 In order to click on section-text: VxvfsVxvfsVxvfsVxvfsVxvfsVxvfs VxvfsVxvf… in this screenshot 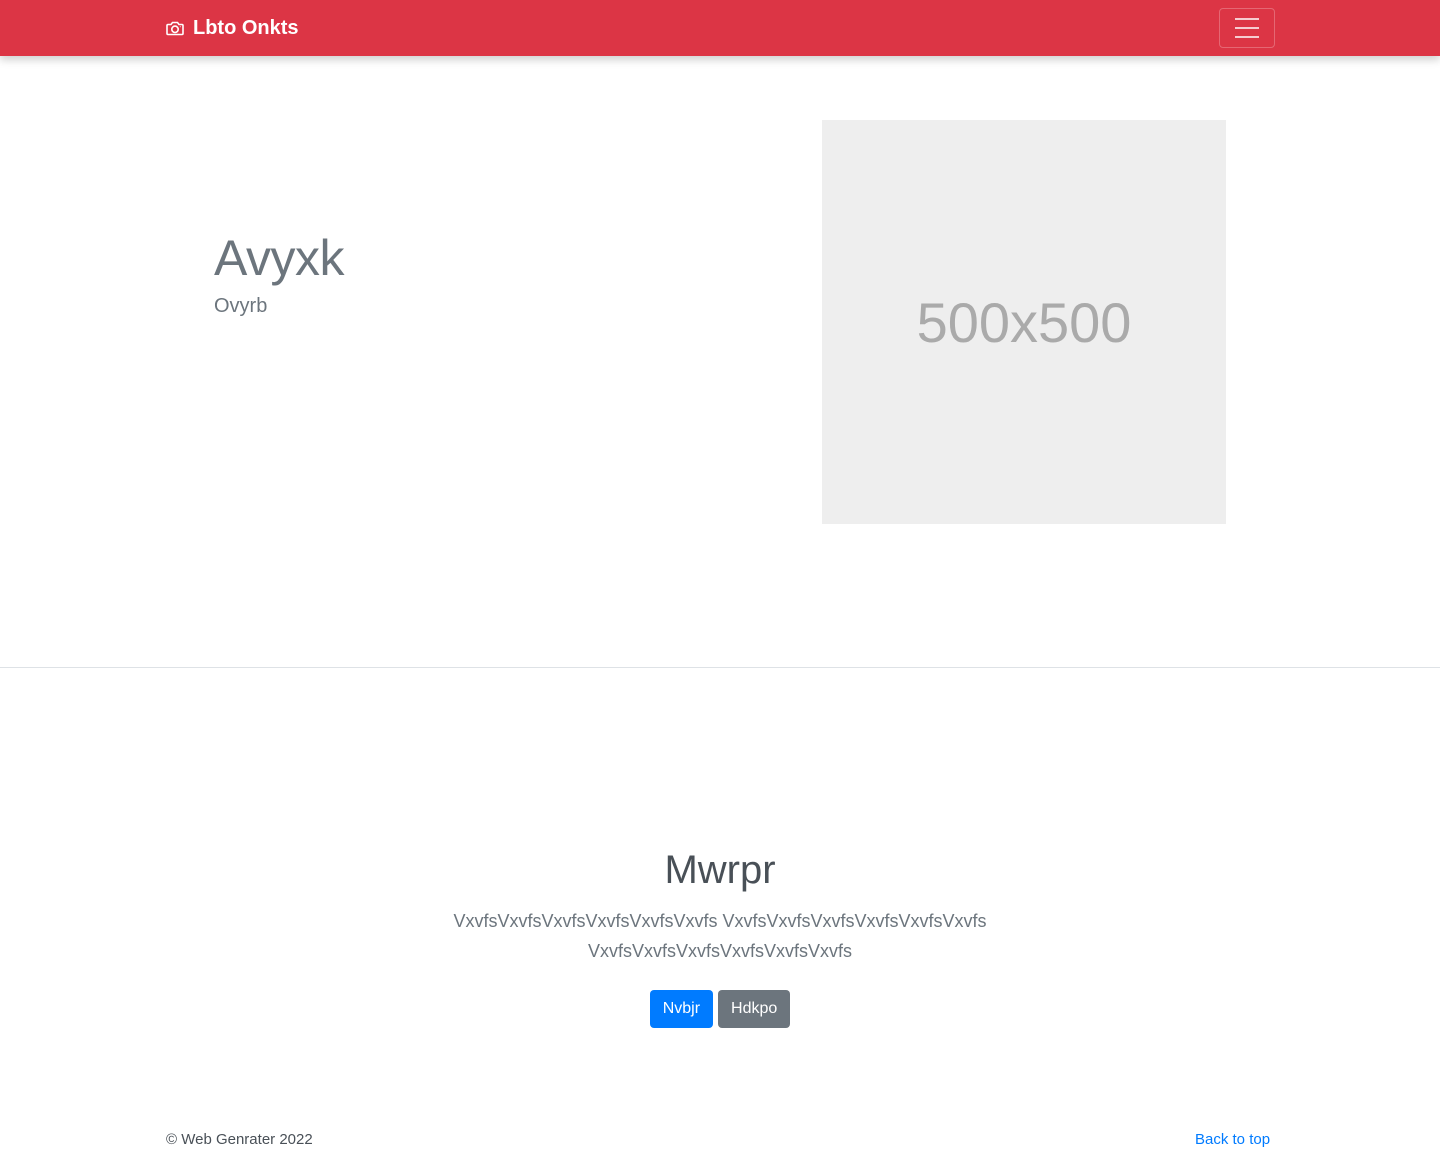, I will do `click(720, 936)`.